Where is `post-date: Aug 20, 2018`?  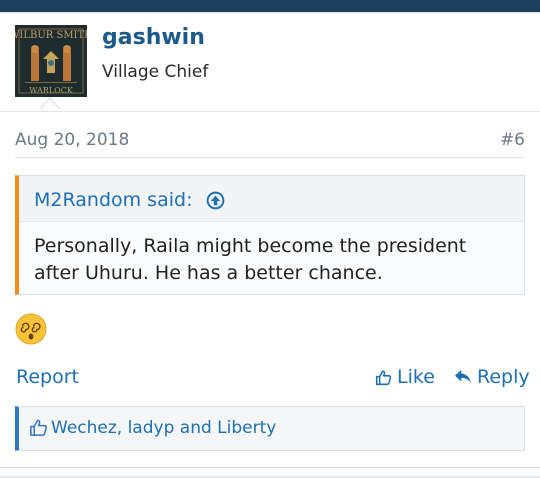 post-date: Aug 20, 2018 is located at coordinates (72, 140).